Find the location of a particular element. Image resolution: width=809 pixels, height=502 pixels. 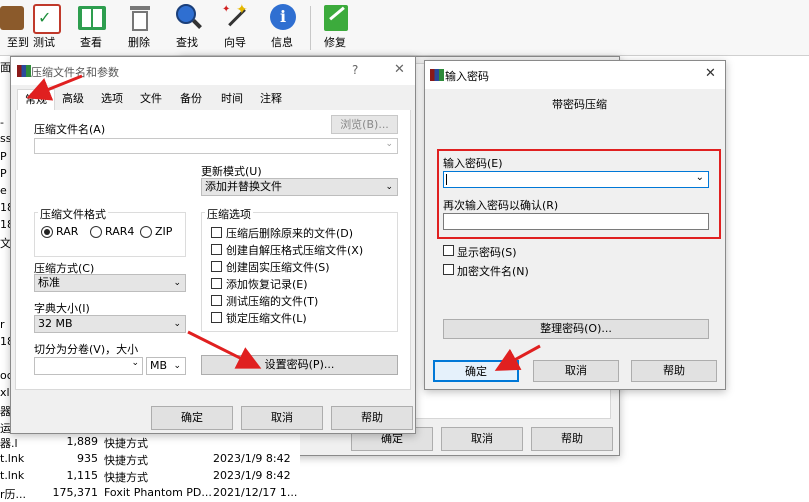

arrow-to-set-password is located at coordinates (224, 349).